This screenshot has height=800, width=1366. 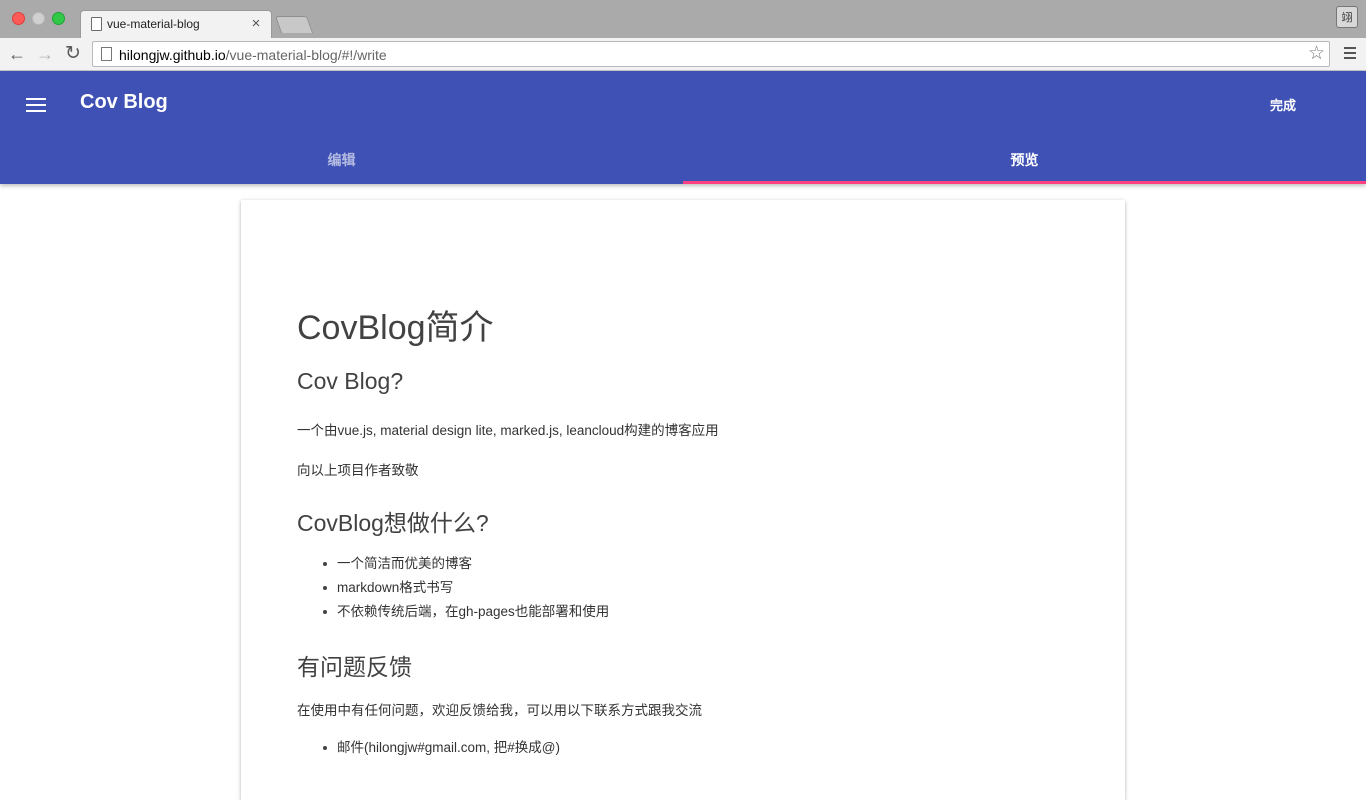 What do you see at coordinates (395, 328) in the screenshot?
I see `article-title: CovBlog简介` at bounding box center [395, 328].